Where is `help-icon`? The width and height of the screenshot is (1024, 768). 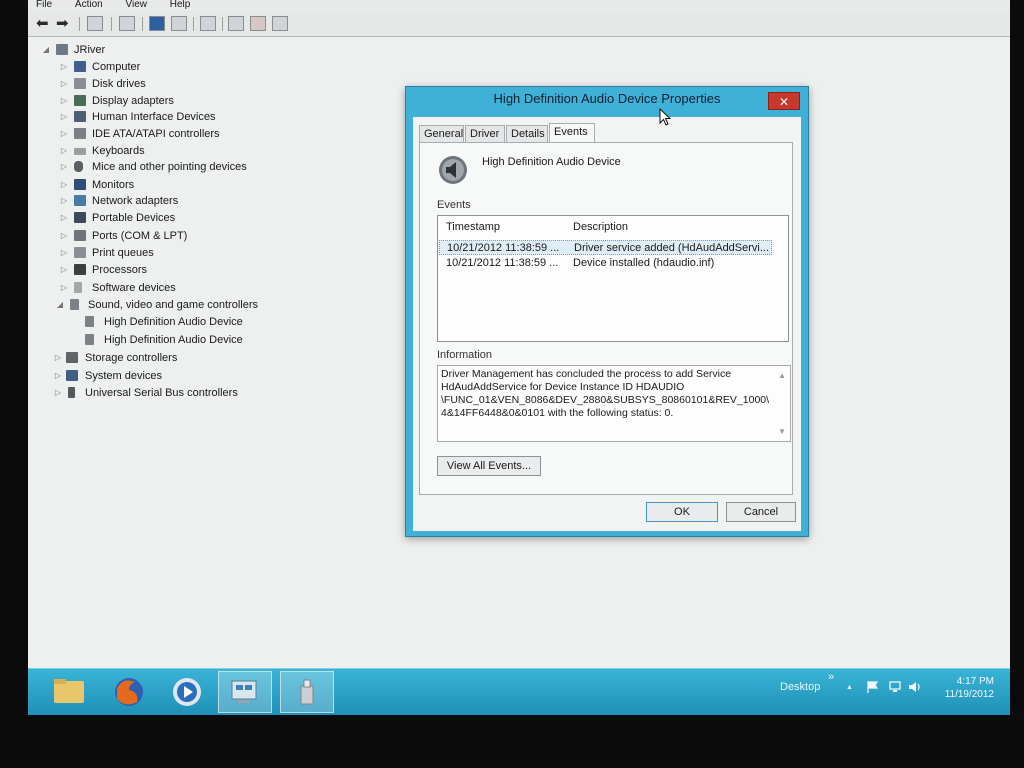
help-icon is located at coordinates (157, 23).